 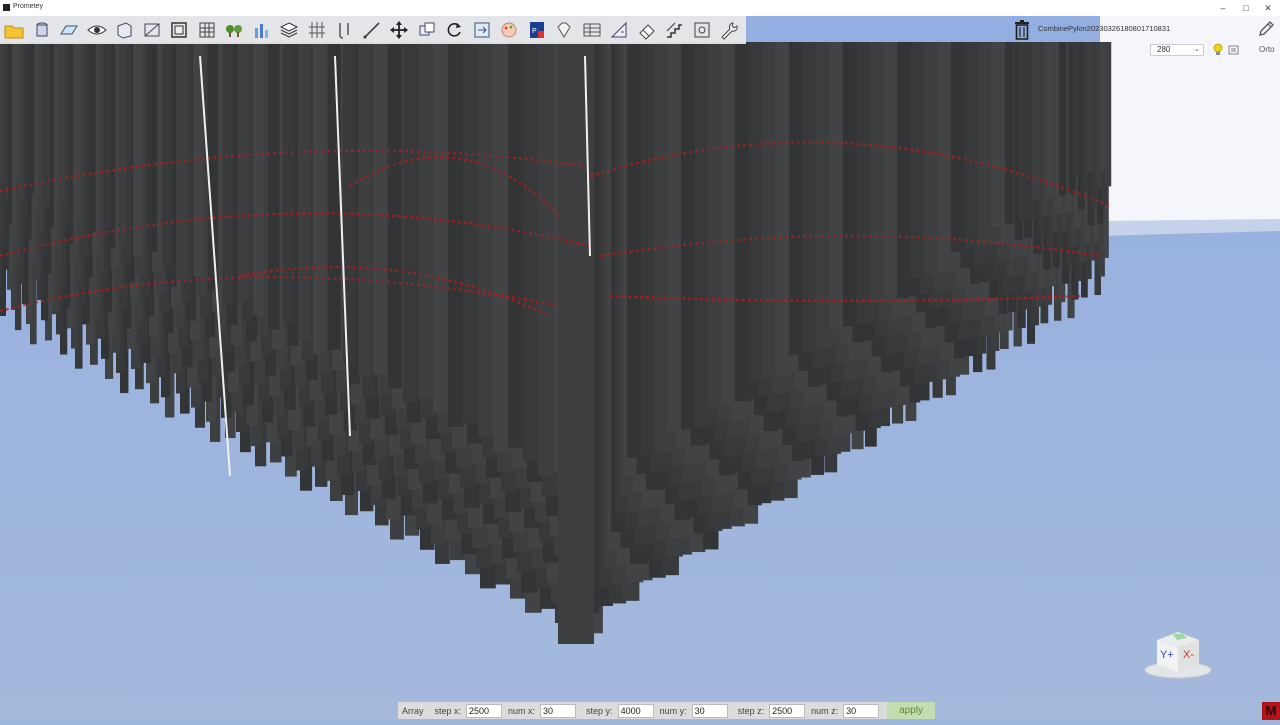 What do you see at coordinates (709, 710) in the screenshot?
I see `num-y-input` at bounding box center [709, 710].